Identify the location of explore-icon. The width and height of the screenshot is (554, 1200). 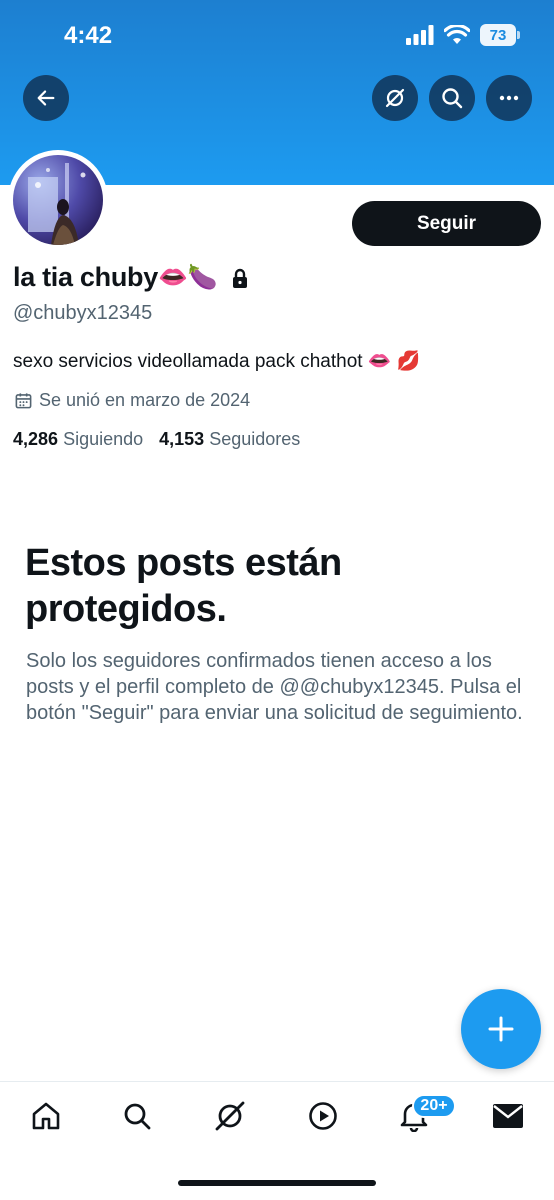
(137, 1116).